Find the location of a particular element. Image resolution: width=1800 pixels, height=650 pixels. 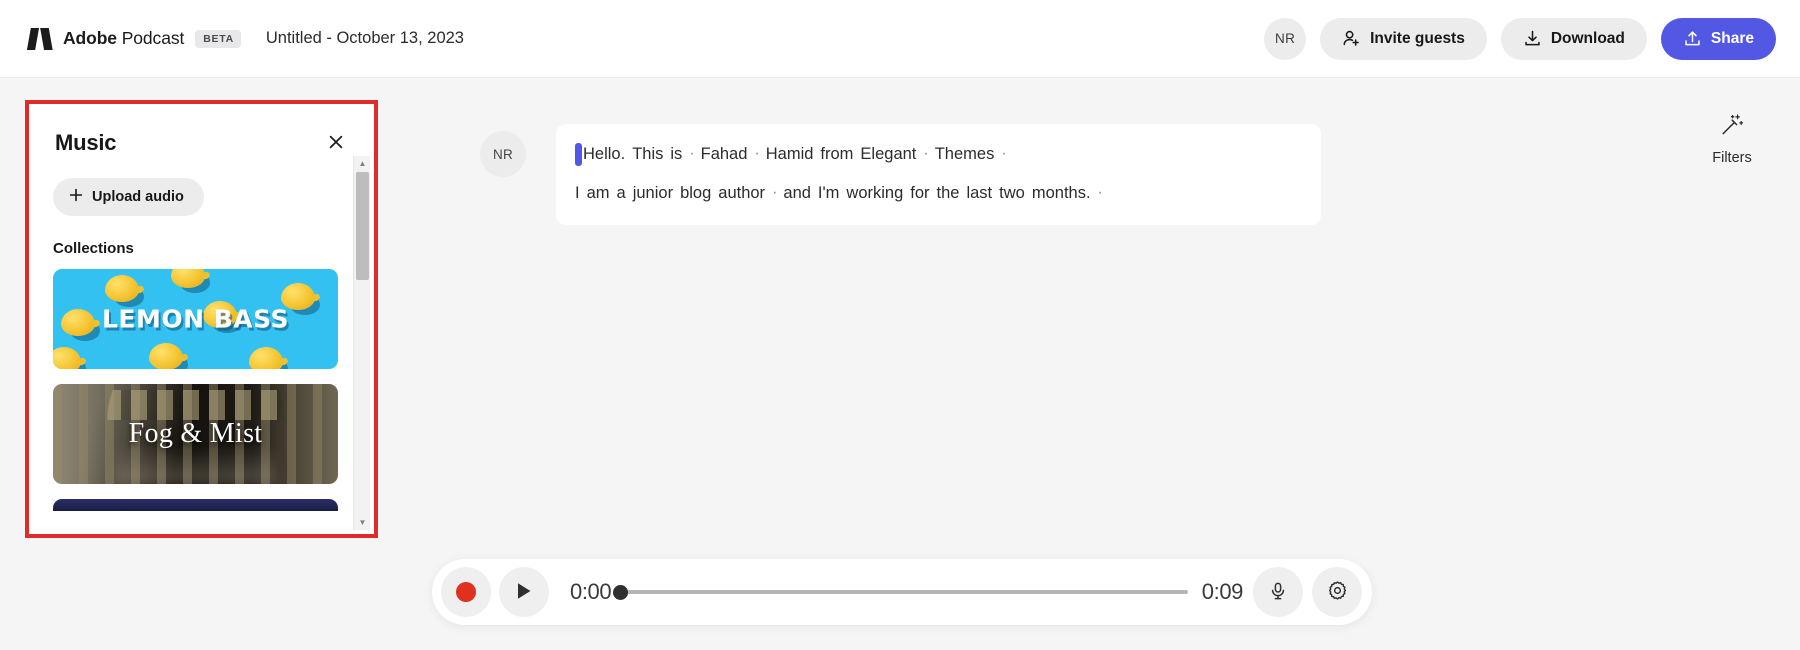

download-icon is located at coordinates (1532, 38).